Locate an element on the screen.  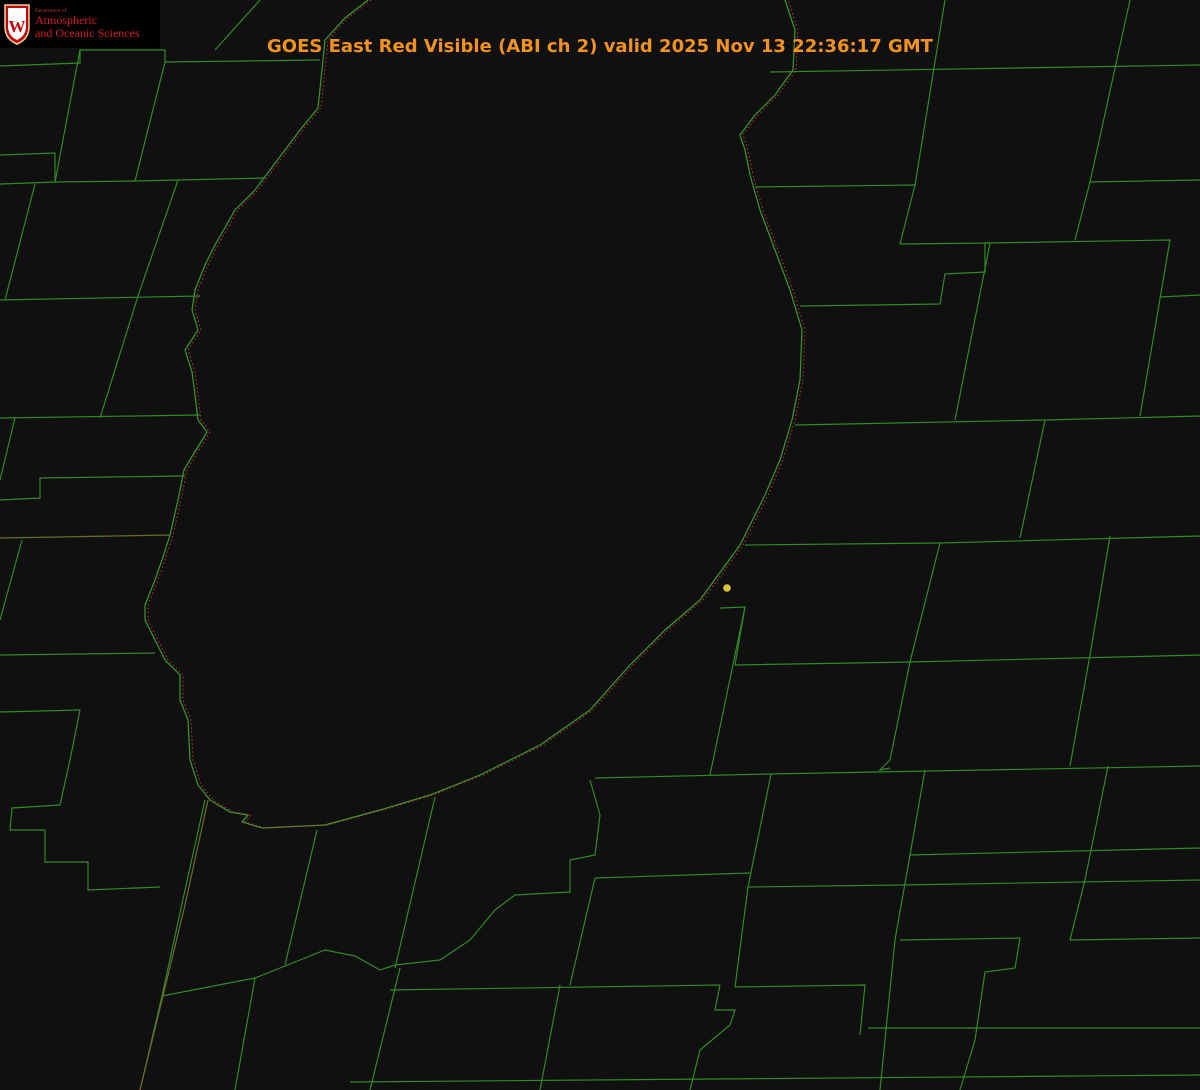
logo-line-atmospheric: Atmospheric is located at coordinates (66, 20).